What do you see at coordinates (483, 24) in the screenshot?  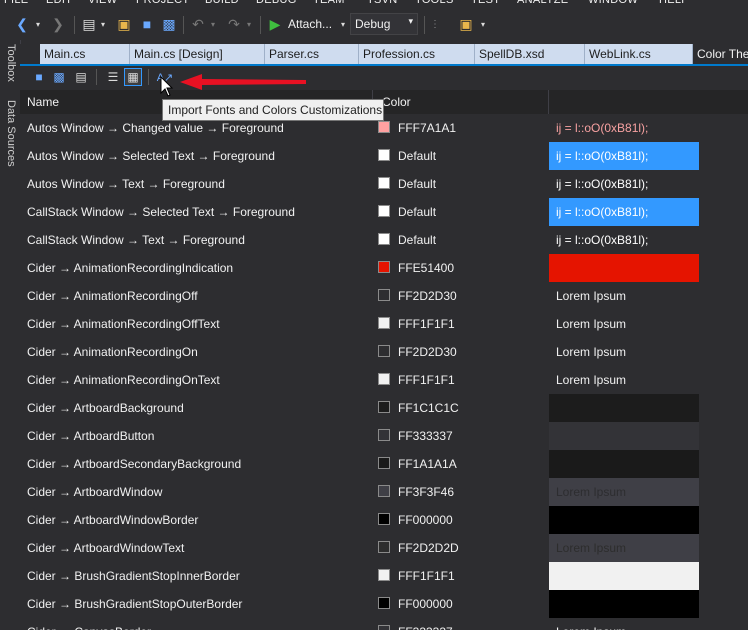 I see `toolbar-overflow-icon: ▾` at bounding box center [483, 24].